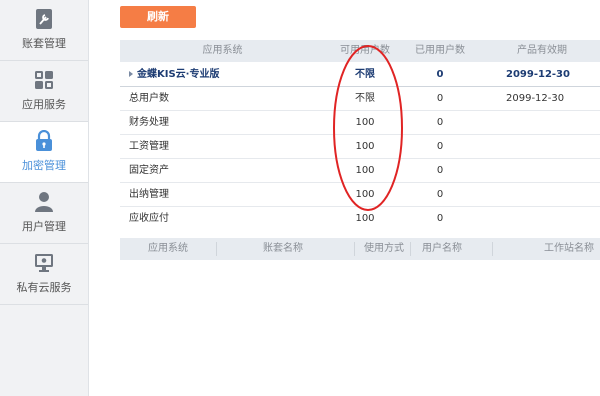 The image size is (600, 396). What do you see at coordinates (44, 274) in the screenshot?
I see `sidebar-item-private-cloud-services: 私有云服务` at bounding box center [44, 274].